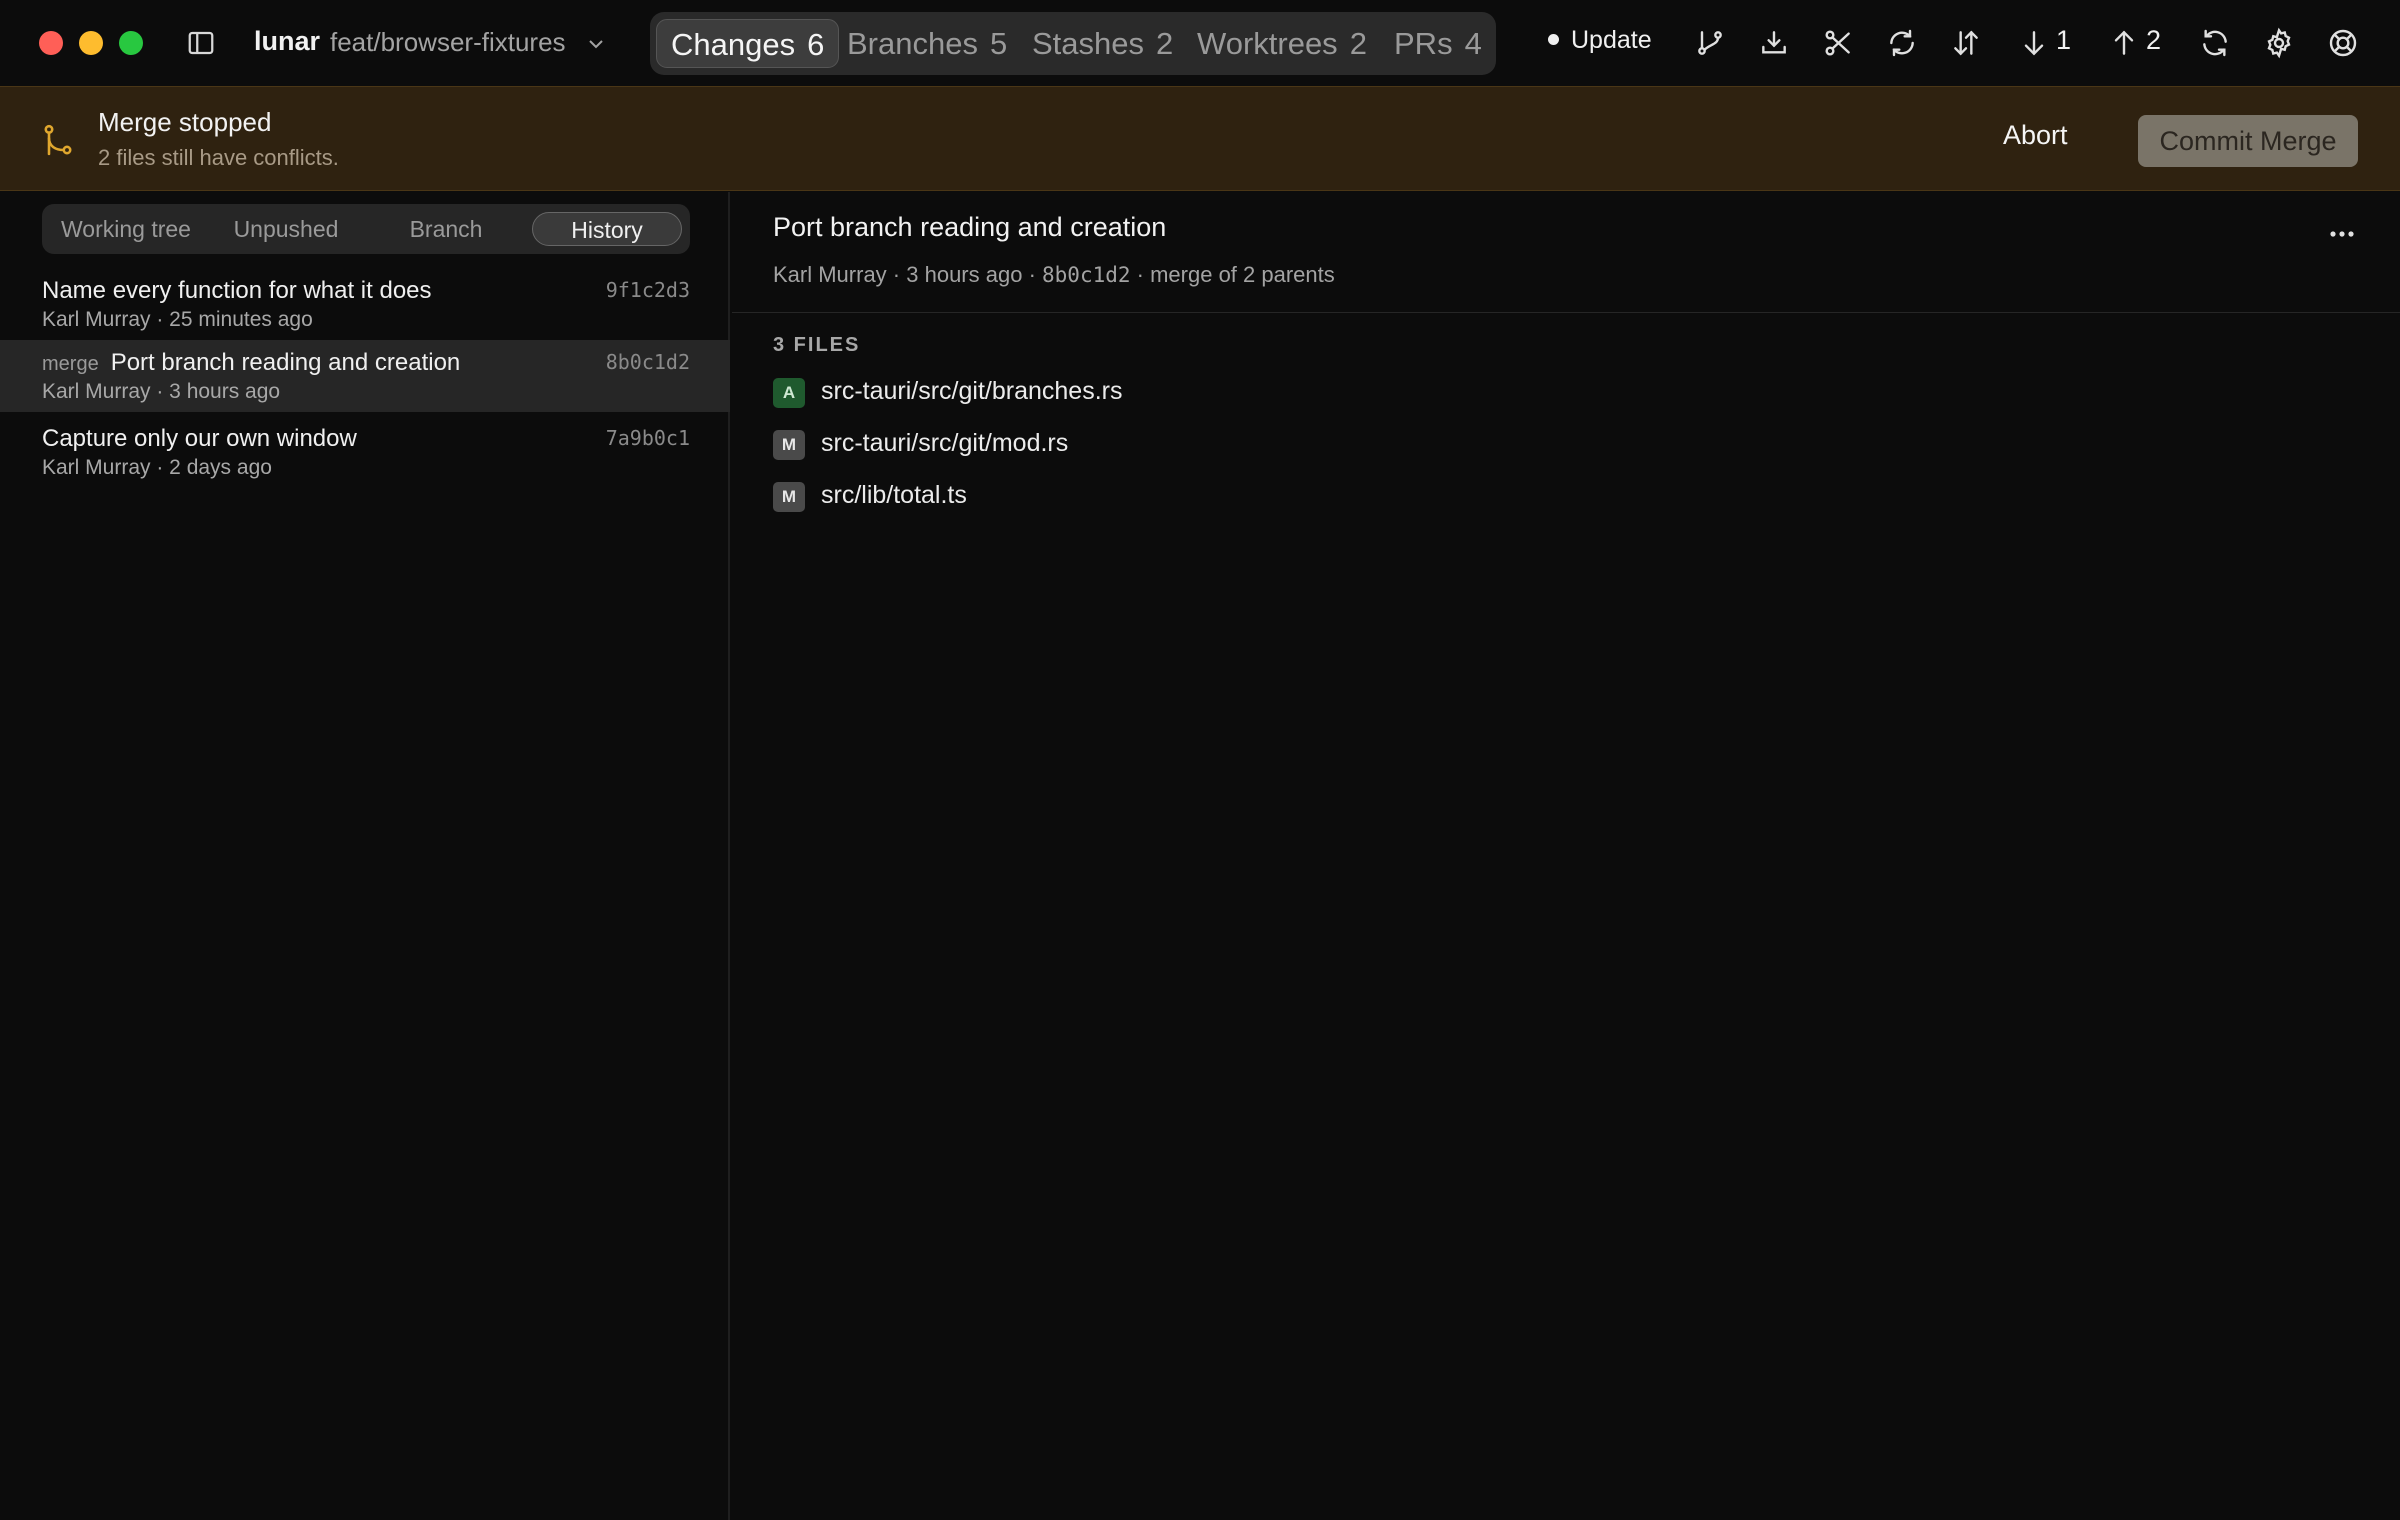 The width and height of the screenshot is (2400, 1520). What do you see at coordinates (1086, 275) in the screenshot?
I see `commit-detail-hash: 8b0c1d2` at bounding box center [1086, 275].